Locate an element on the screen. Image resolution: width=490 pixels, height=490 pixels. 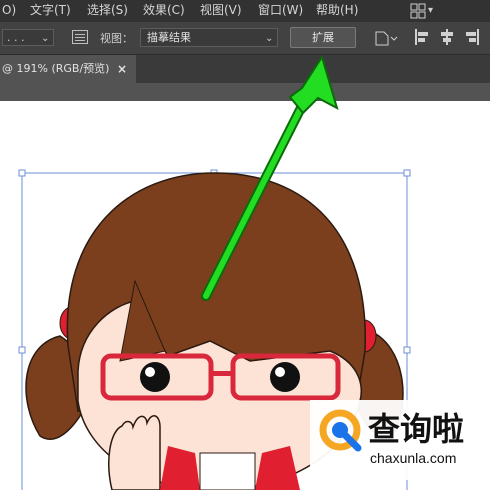
right-eye-highlight is located at coordinates (280, 372).